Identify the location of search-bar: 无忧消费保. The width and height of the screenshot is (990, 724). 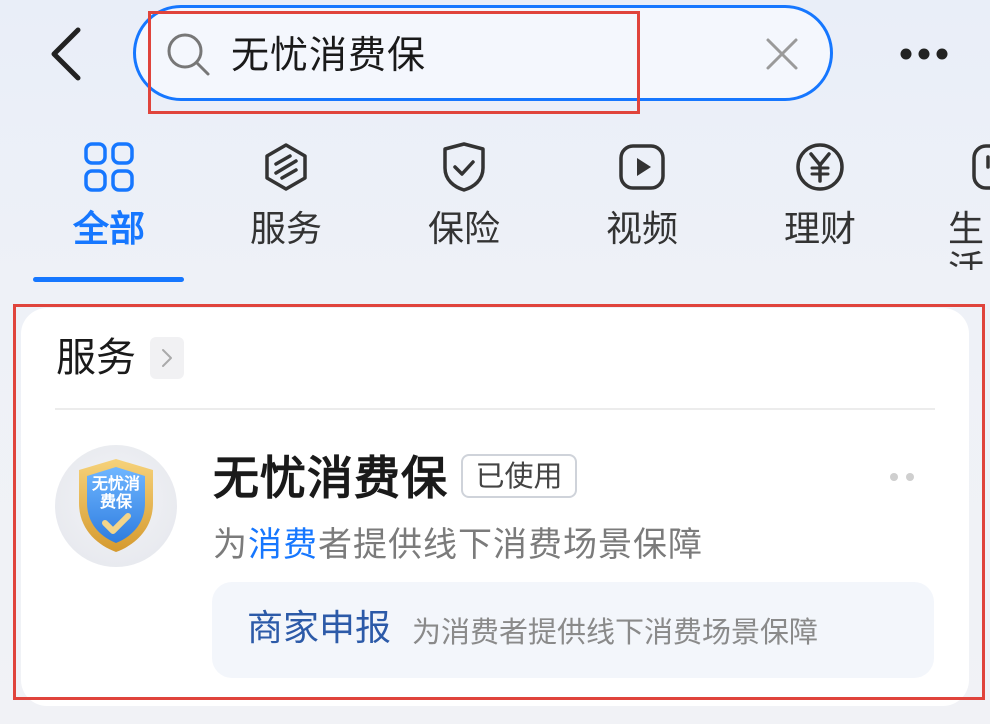
(483, 53).